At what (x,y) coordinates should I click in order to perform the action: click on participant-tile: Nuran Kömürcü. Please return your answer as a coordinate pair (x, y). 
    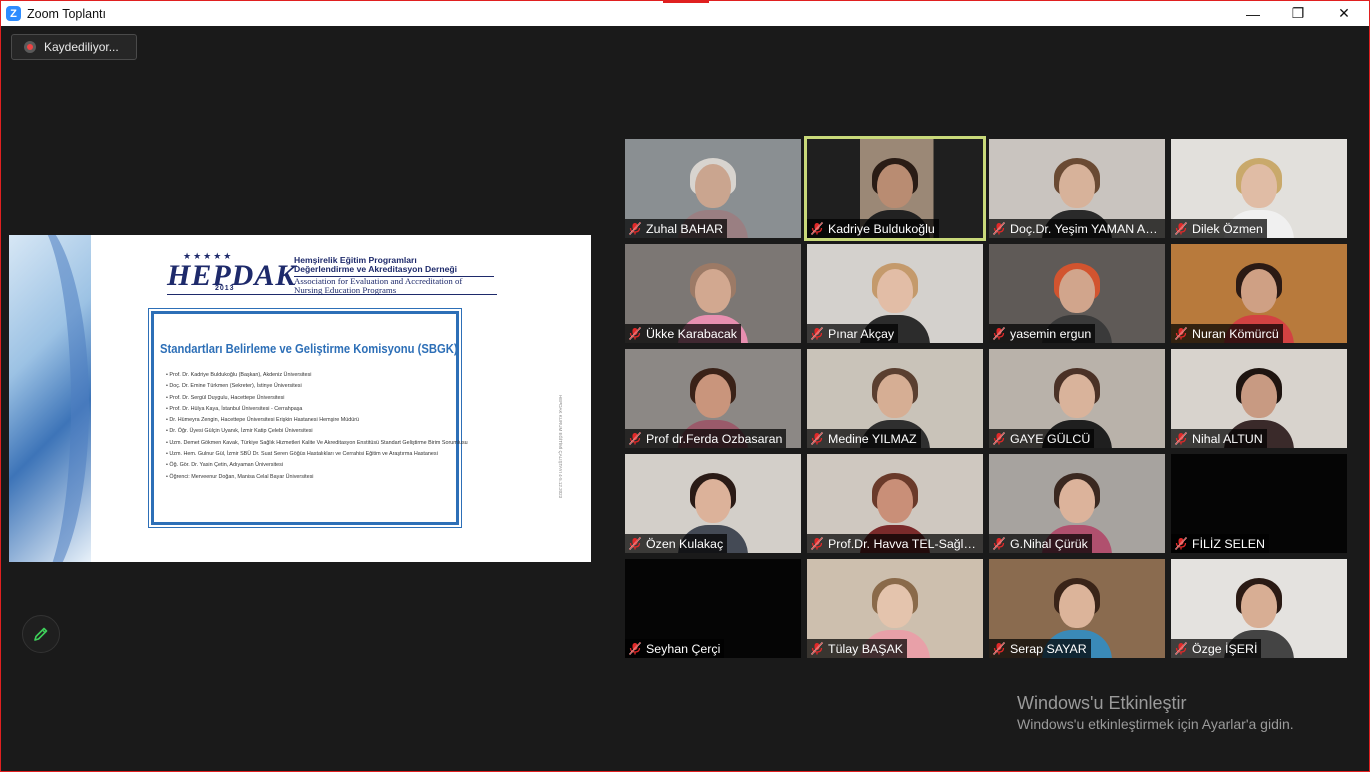
    Looking at the image, I should click on (1259, 293).